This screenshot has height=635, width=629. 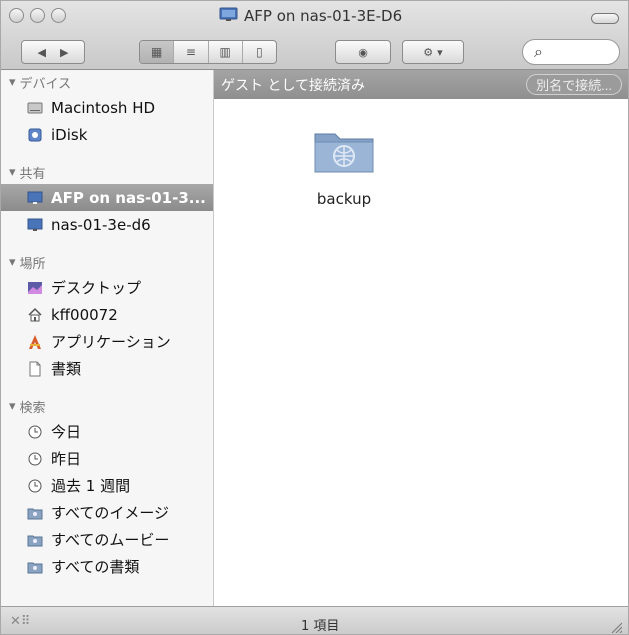 What do you see at coordinates (107, 134) in the screenshot?
I see `sidebar-item-idisk: iDisk` at bounding box center [107, 134].